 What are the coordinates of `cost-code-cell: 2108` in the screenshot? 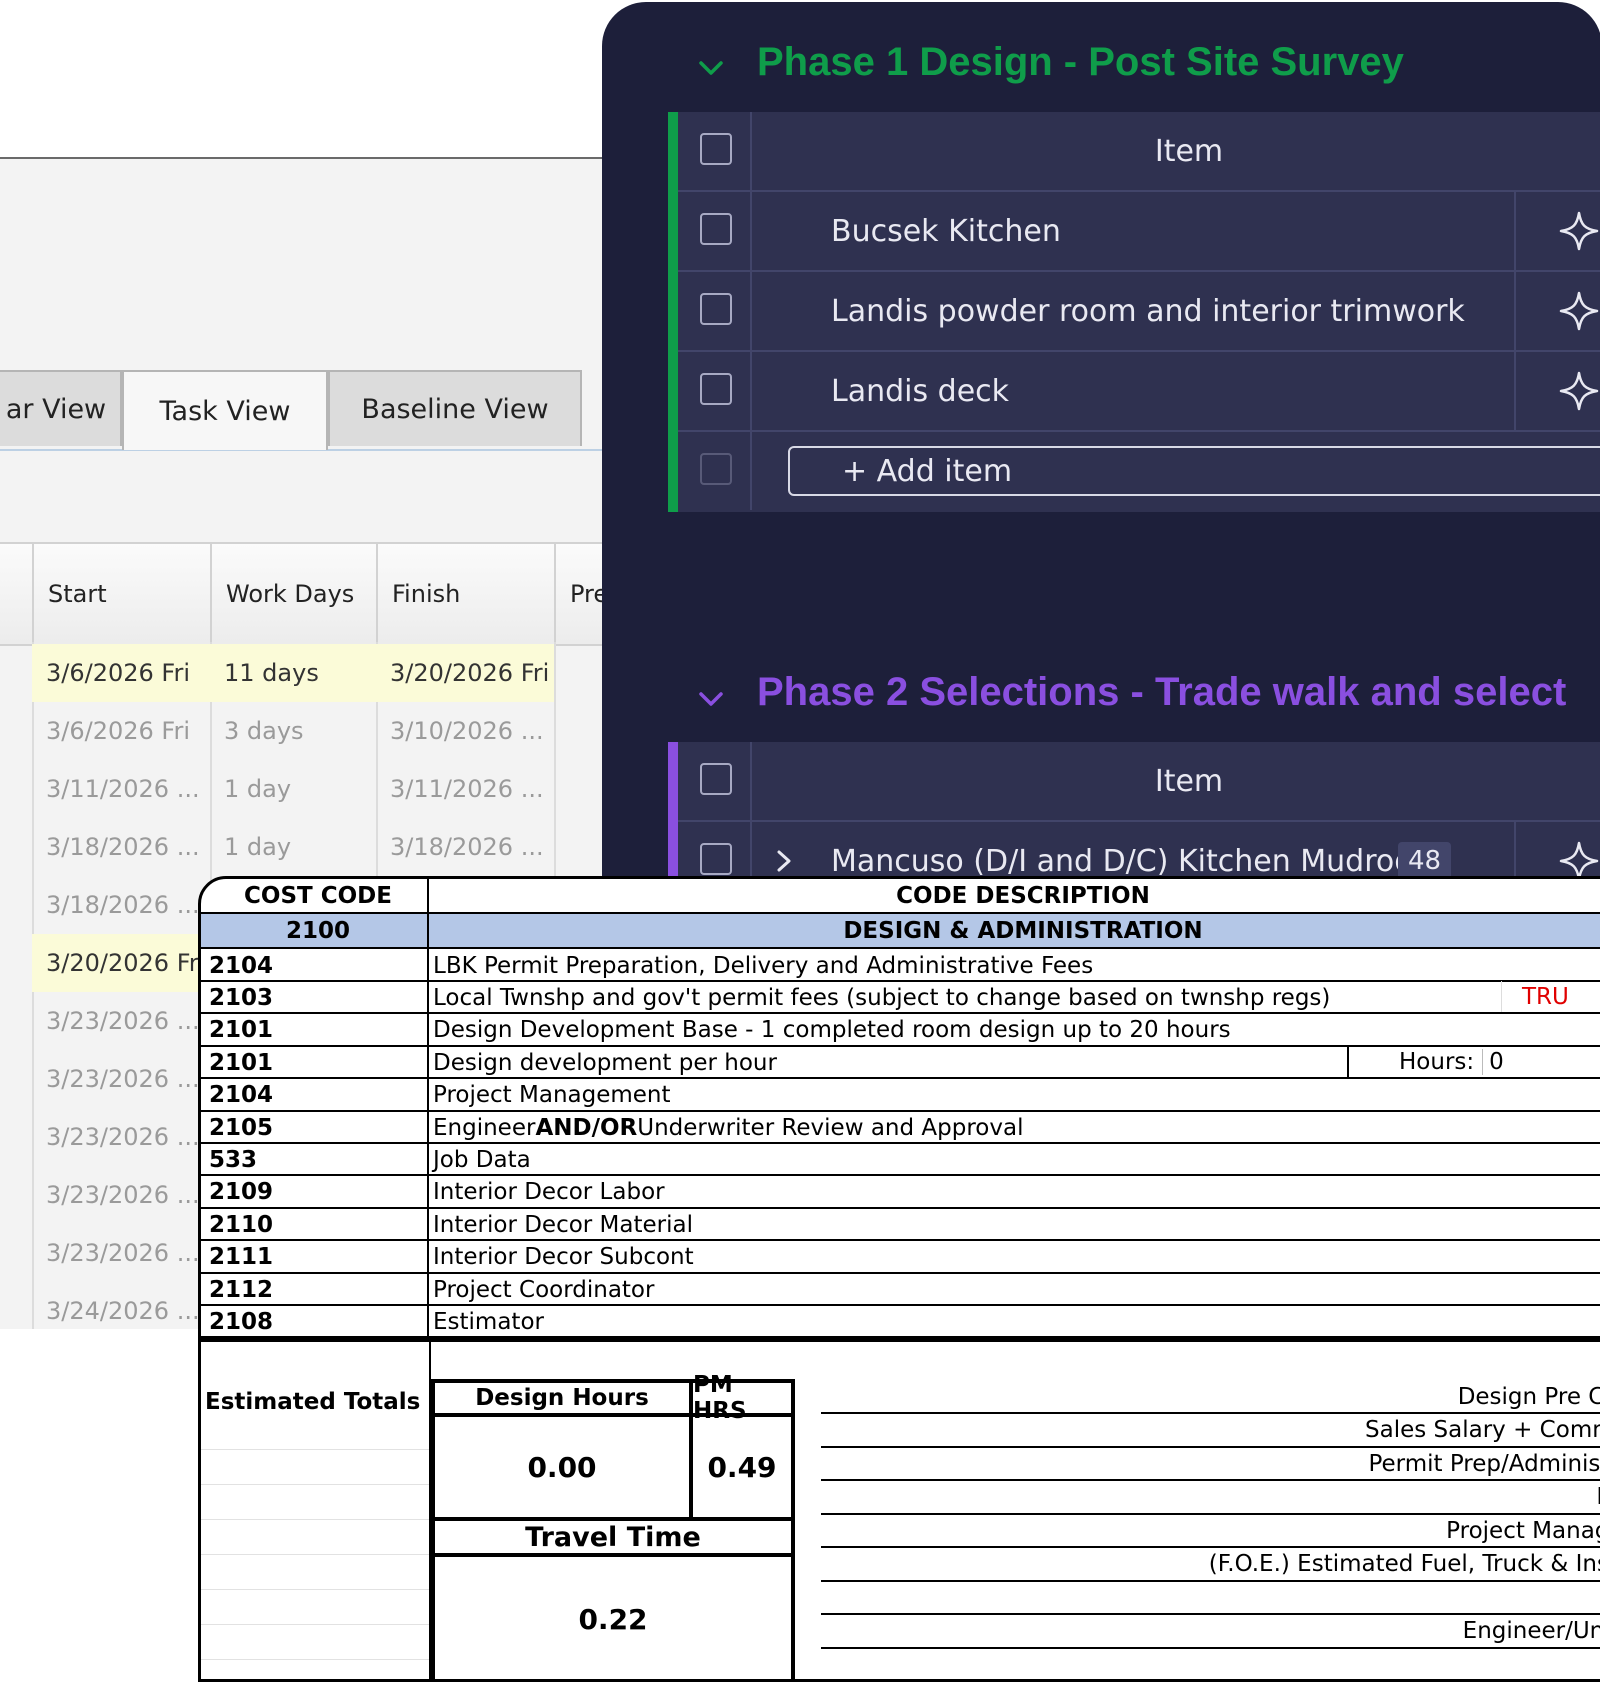 It's located at (315, 1322).